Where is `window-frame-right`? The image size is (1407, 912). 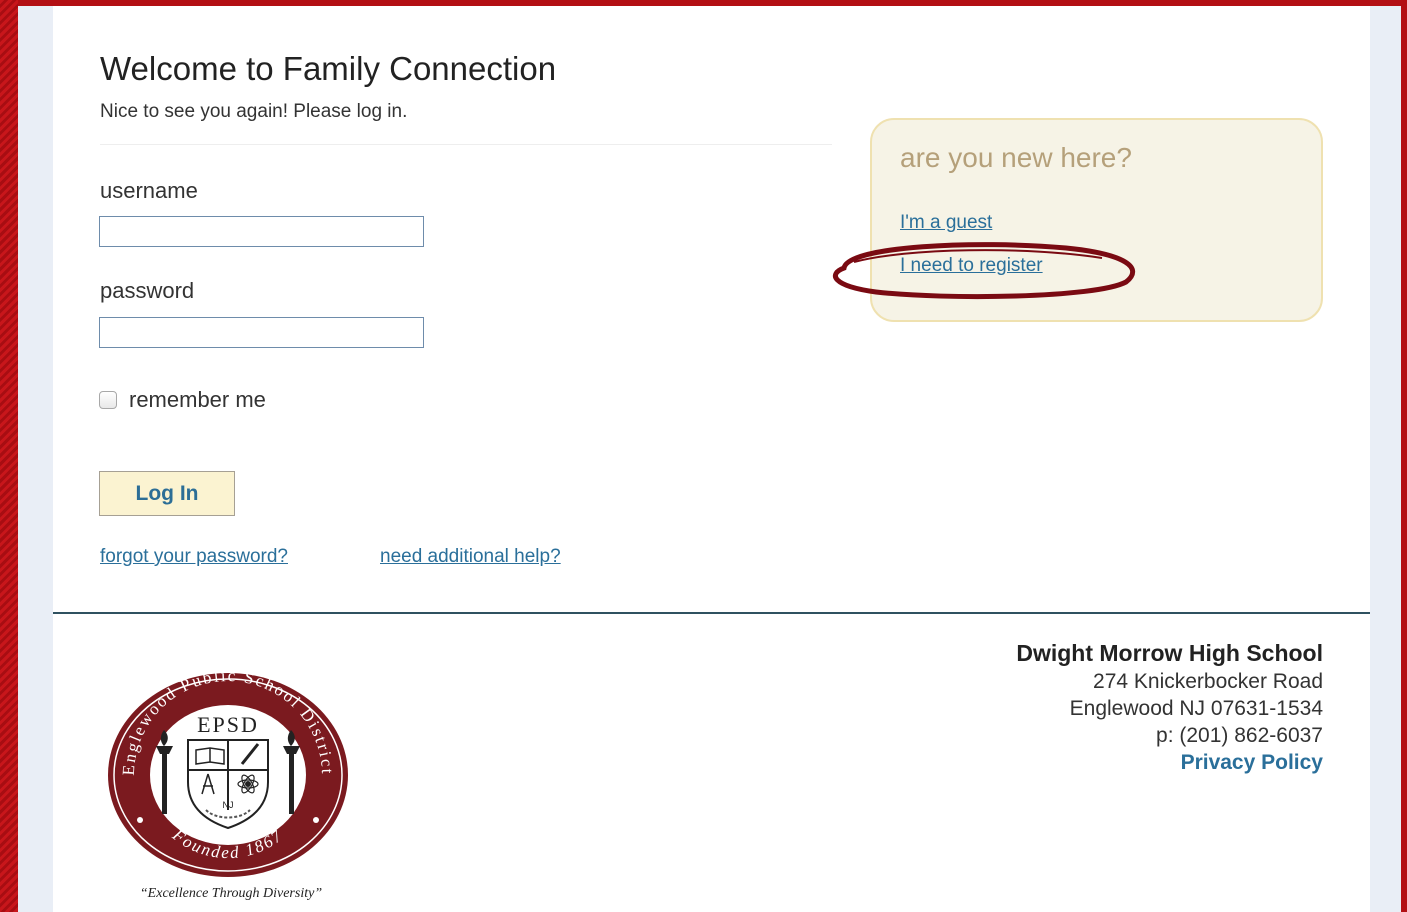
window-frame-right is located at coordinates (1404, 456).